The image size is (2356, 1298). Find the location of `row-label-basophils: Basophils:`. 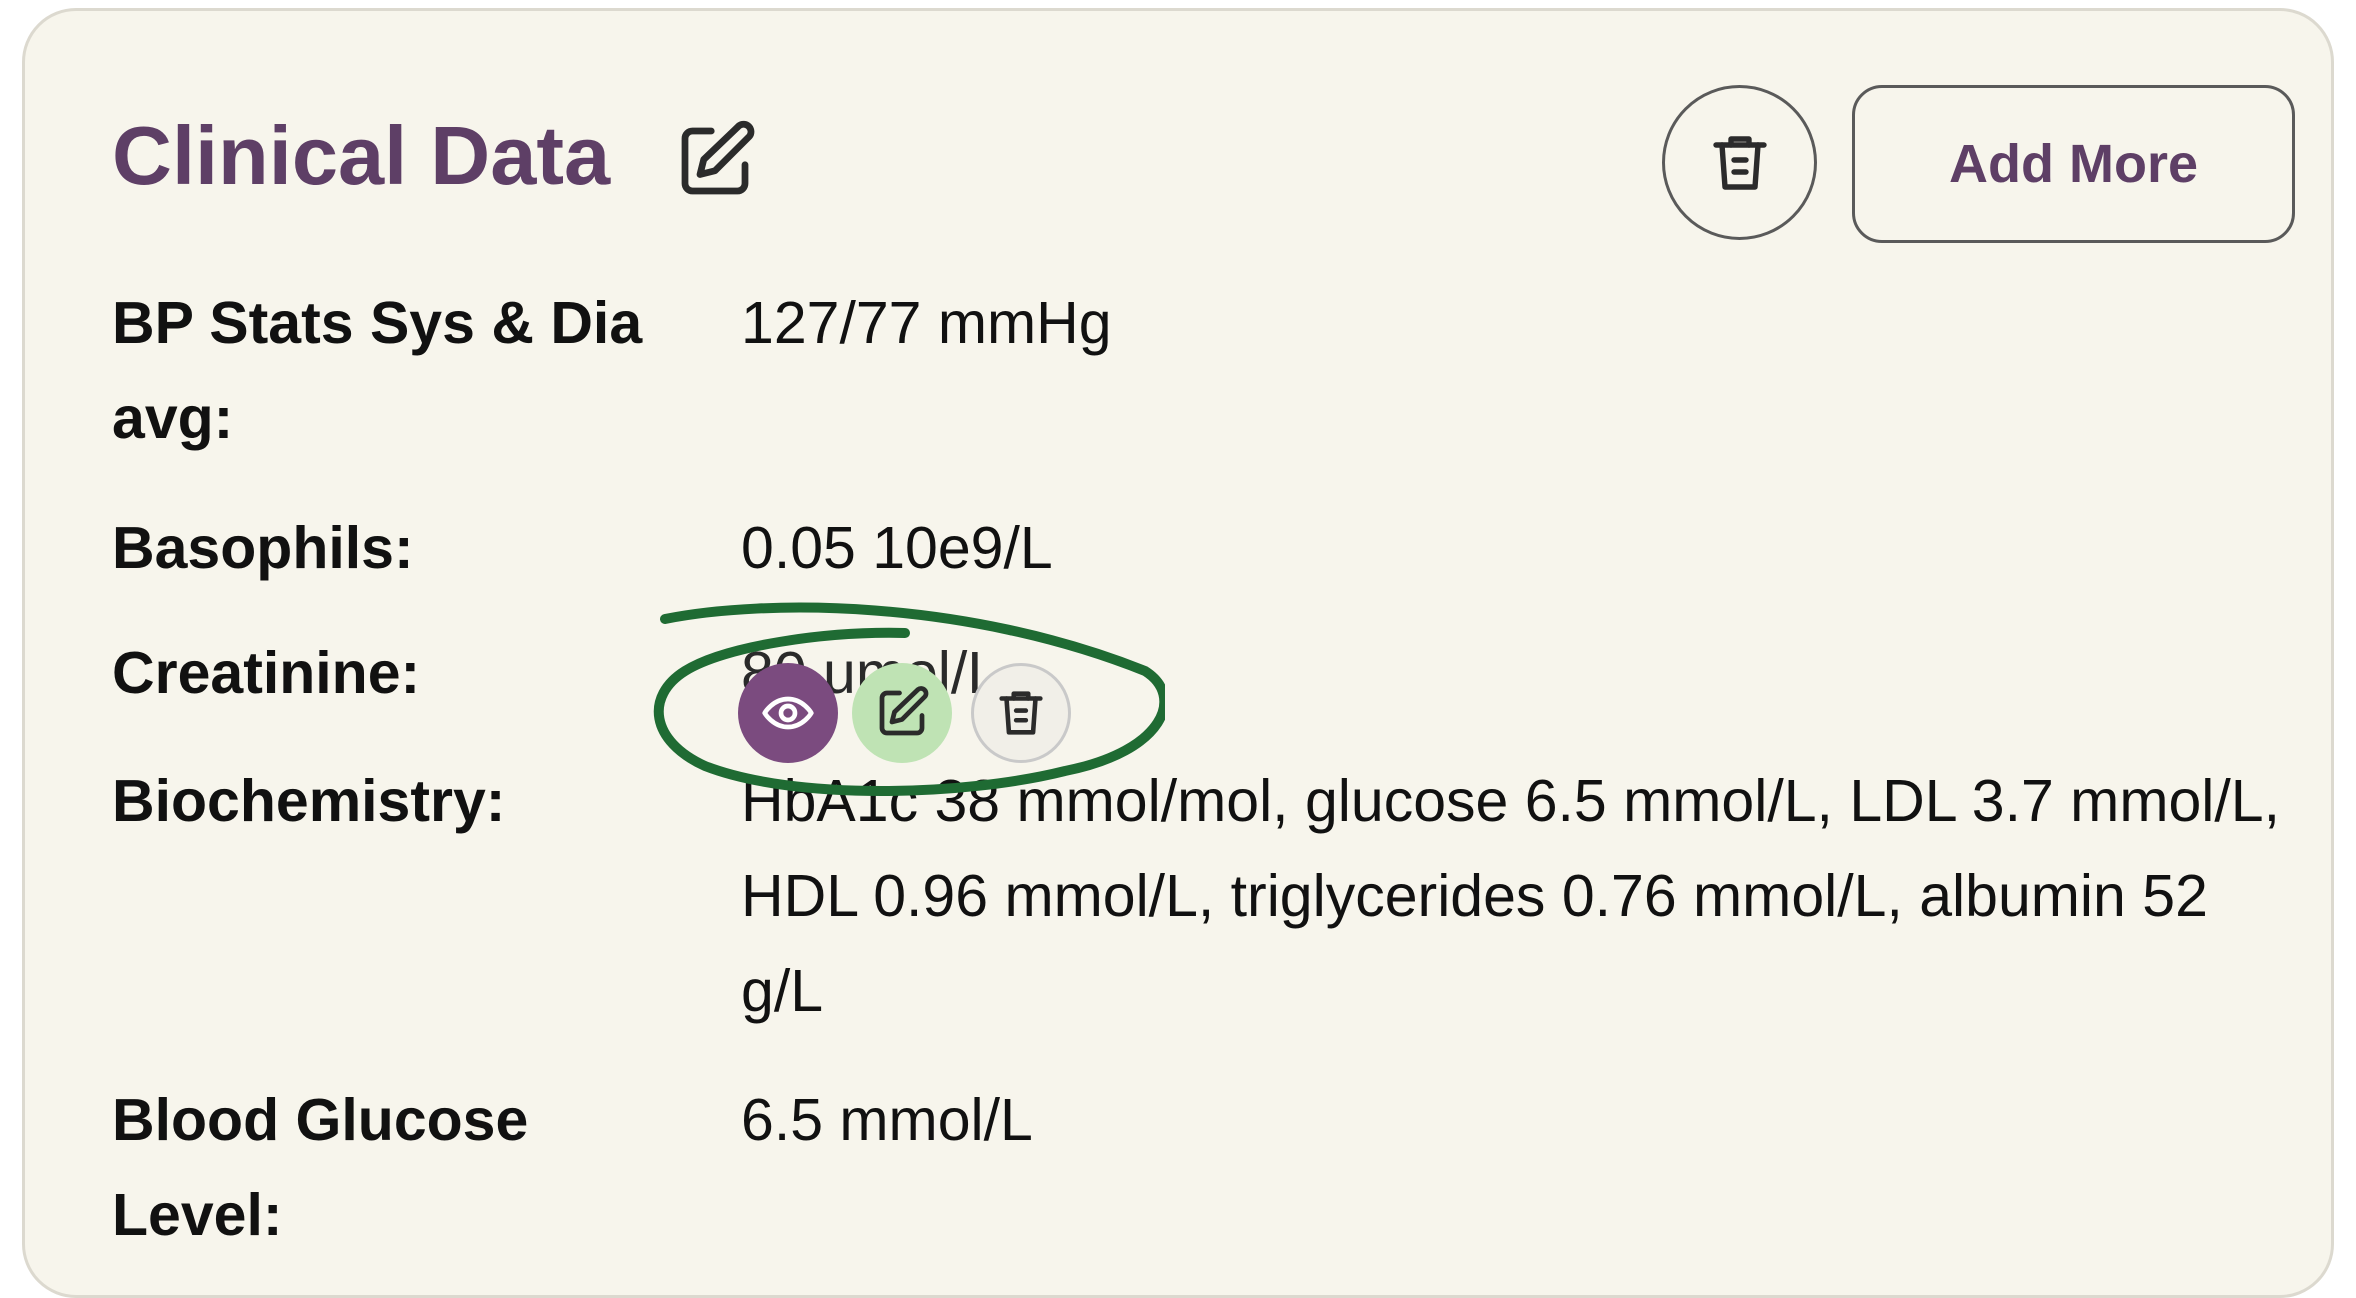

row-label-basophils: Basophils: is located at coordinates (263, 548).